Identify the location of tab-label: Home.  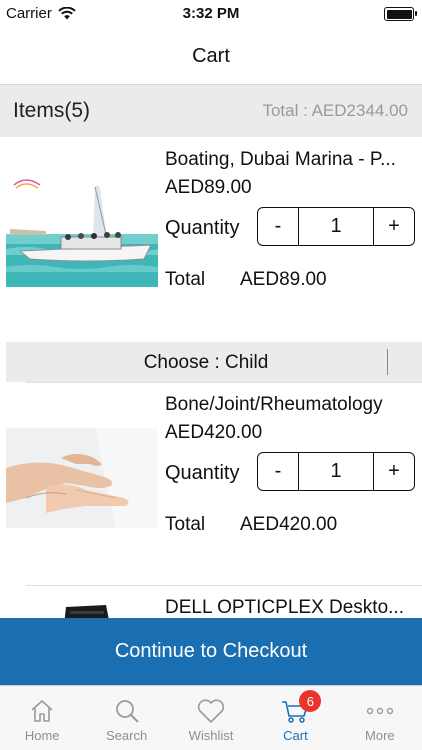
(42, 735).